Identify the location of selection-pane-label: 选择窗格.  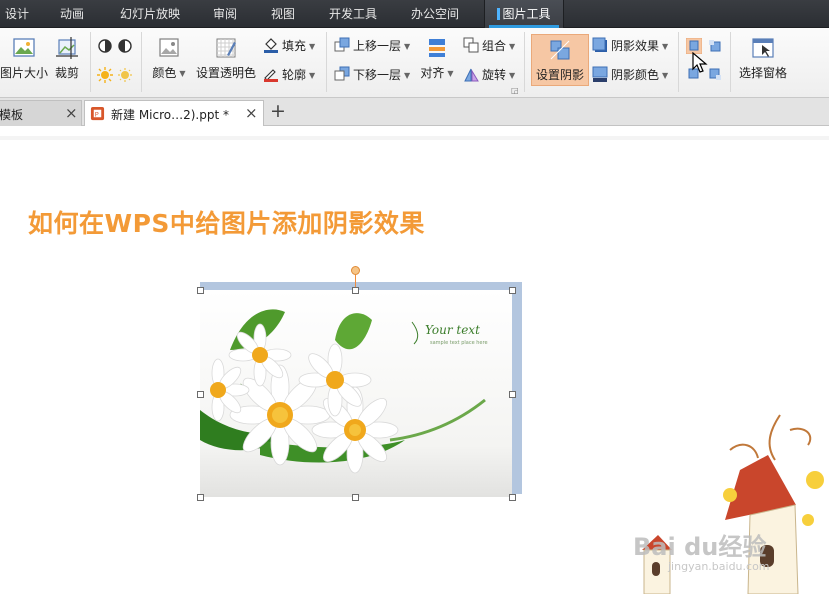
(762, 73).